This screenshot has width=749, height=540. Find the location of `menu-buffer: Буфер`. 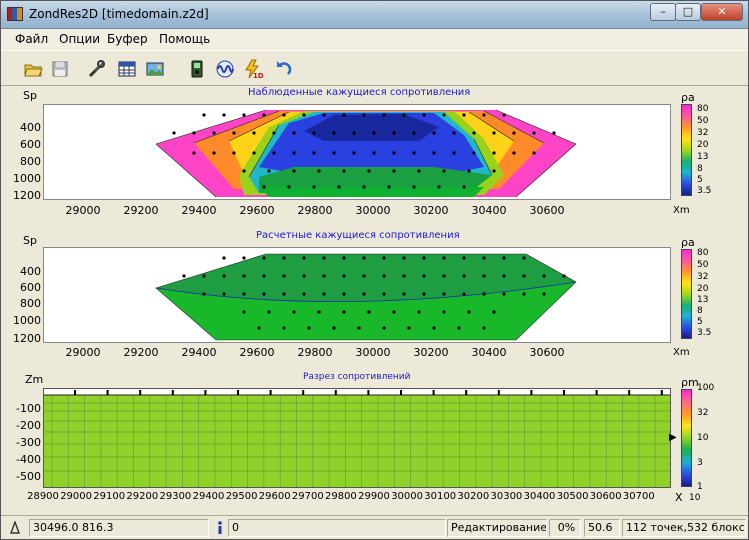

menu-buffer: Буфер is located at coordinates (127, 39).